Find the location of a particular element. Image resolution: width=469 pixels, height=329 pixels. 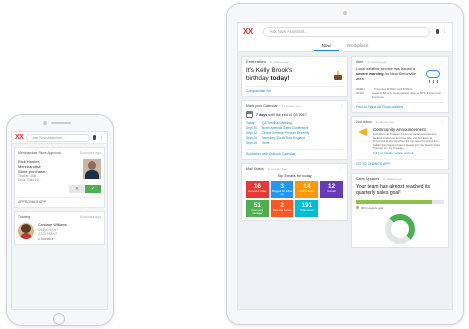

sales-time: 5 minutes ago is located at coordinates (393, 178).